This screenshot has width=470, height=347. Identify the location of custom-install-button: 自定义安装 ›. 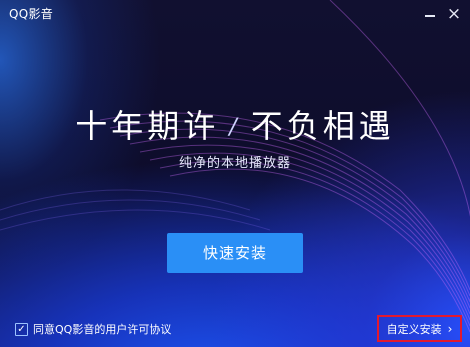
(419, 328).